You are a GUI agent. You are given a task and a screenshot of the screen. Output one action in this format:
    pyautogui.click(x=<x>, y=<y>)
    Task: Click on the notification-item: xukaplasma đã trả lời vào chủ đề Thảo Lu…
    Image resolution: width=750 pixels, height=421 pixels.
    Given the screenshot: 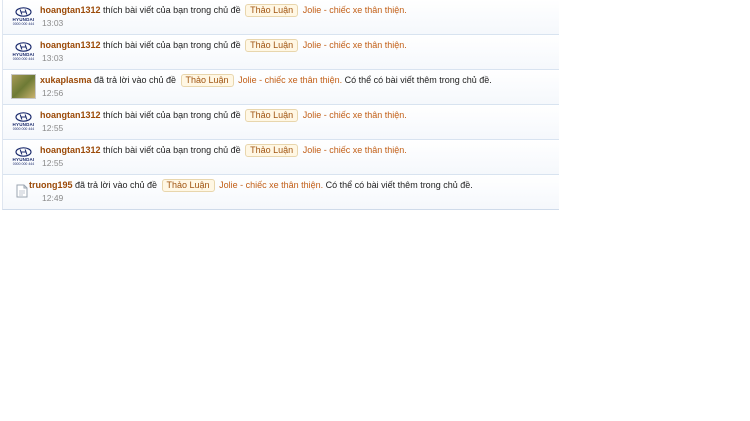 What is the action you would take?
    pyautogui.click(x=281, y=87)
    